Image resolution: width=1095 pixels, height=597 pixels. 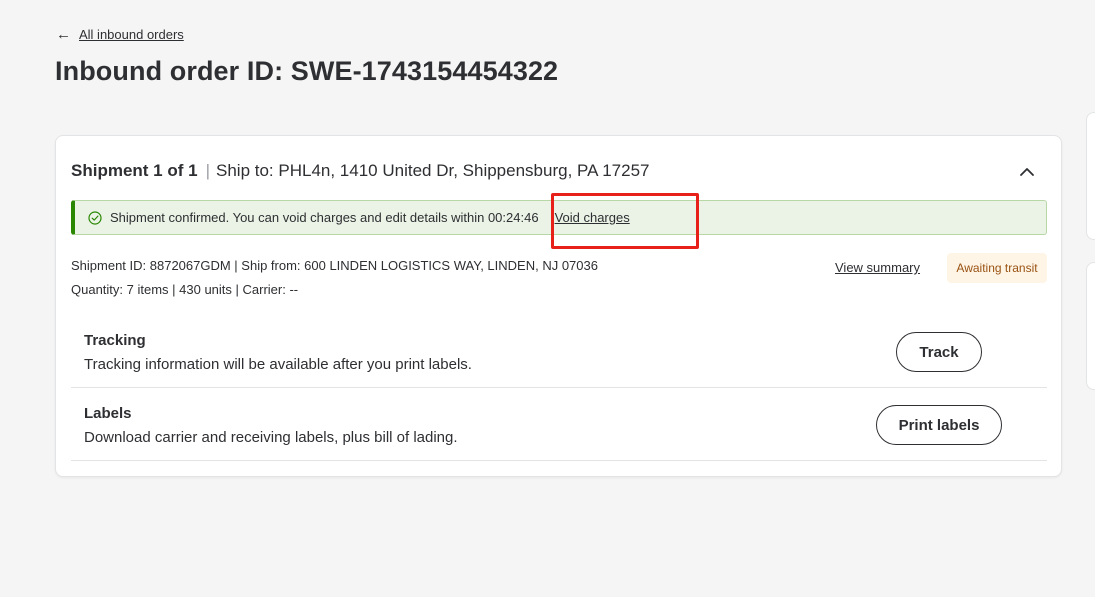 I want to click on view-summary-link: View summary, so click(x=877, y=267).